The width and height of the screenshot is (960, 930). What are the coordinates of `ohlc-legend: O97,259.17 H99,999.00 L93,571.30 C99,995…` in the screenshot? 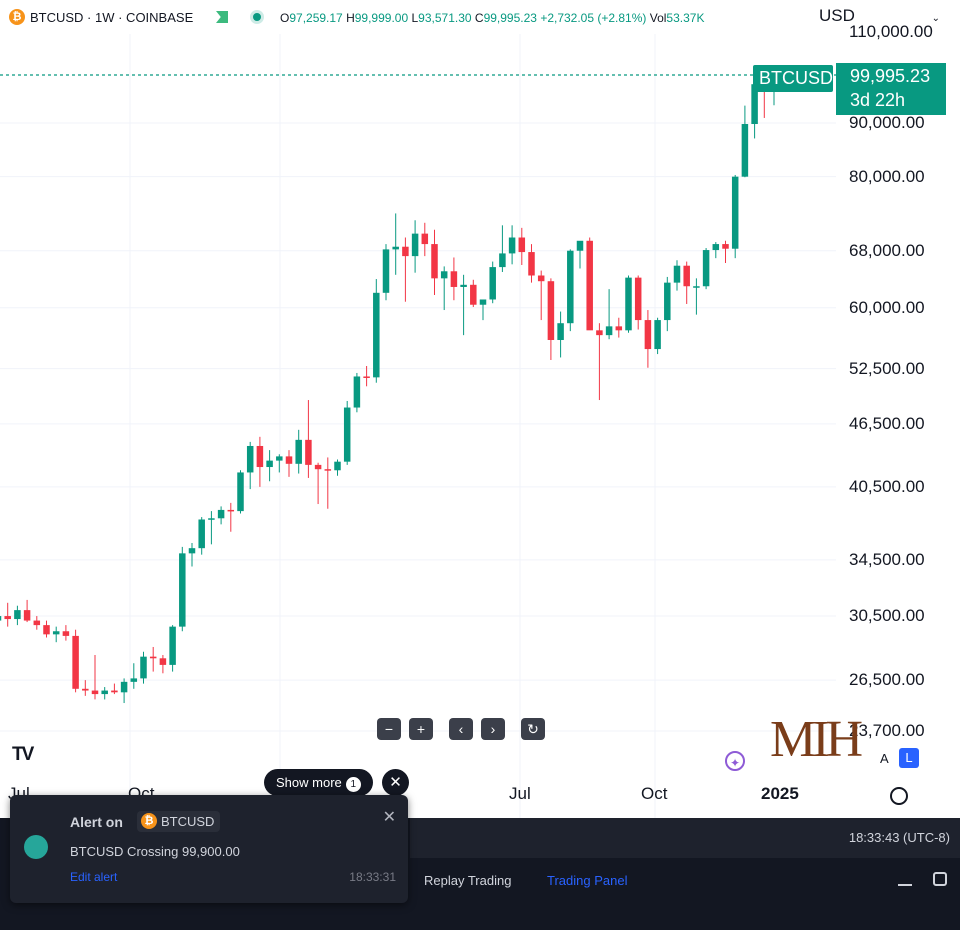 It's located at (492, 18).